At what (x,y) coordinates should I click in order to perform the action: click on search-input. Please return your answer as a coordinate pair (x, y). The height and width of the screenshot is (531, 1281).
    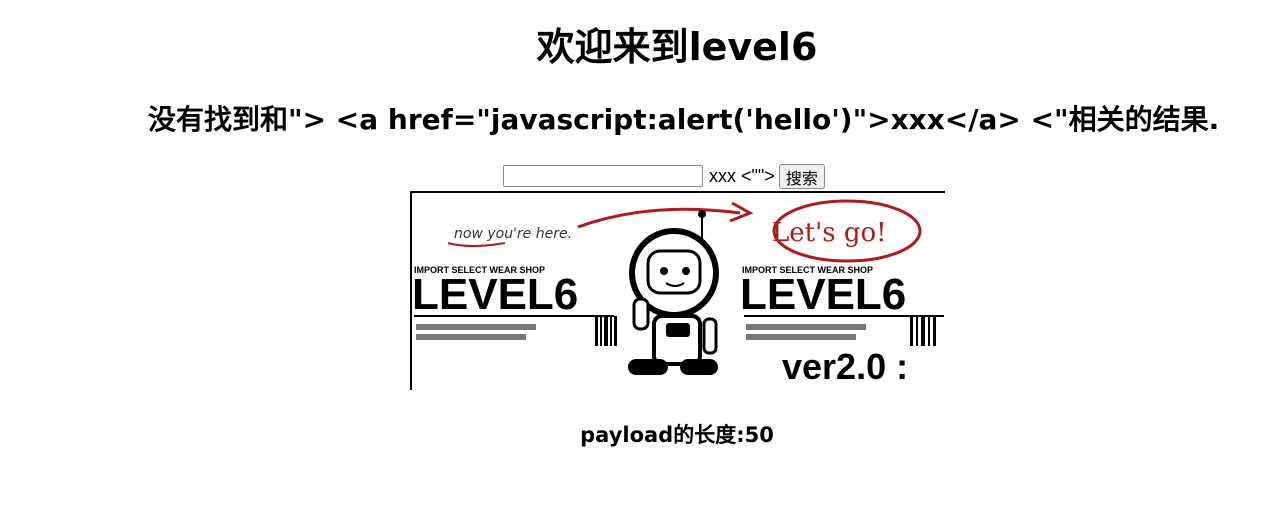
    Looking at the image, I should click on (603, 176).